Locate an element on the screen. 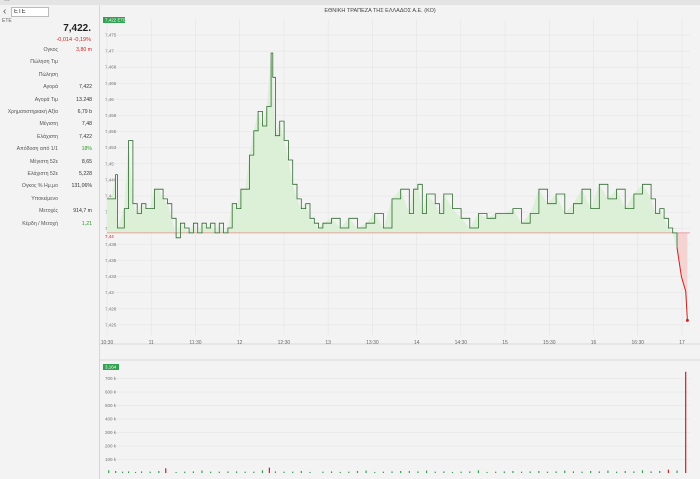  x-tick-label: 14:30 is located at coordinates (461, 343).